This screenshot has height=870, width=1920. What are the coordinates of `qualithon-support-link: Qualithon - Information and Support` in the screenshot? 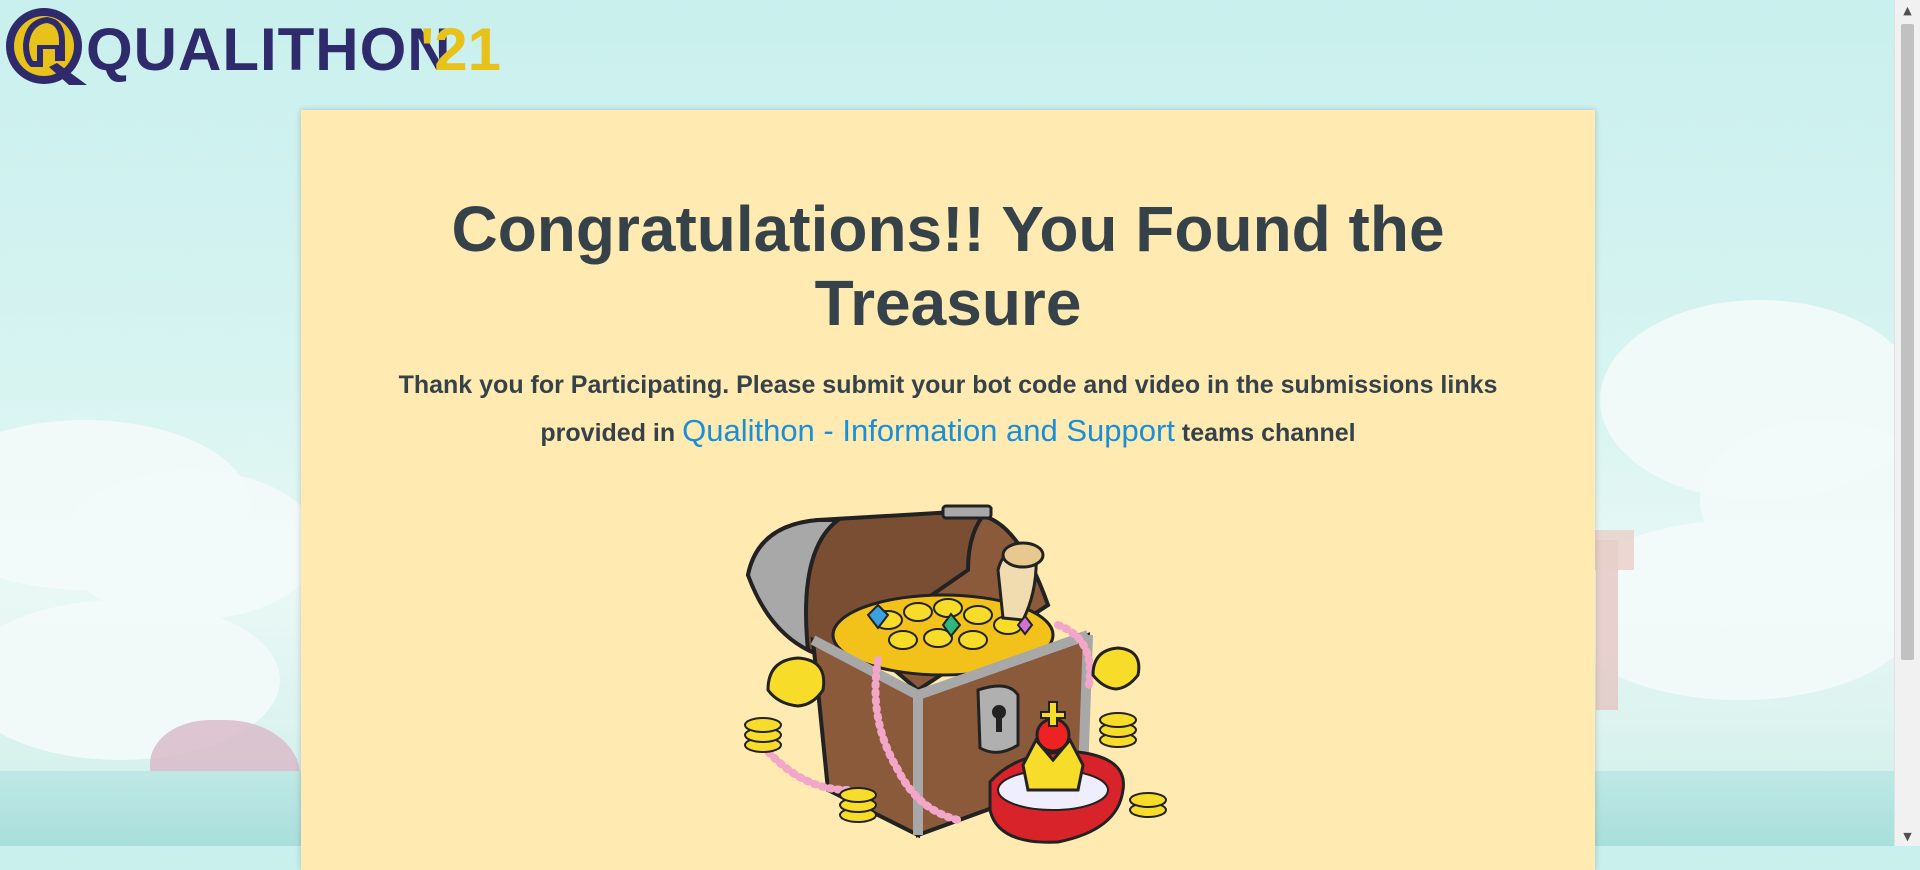 It's located at (928, 430).